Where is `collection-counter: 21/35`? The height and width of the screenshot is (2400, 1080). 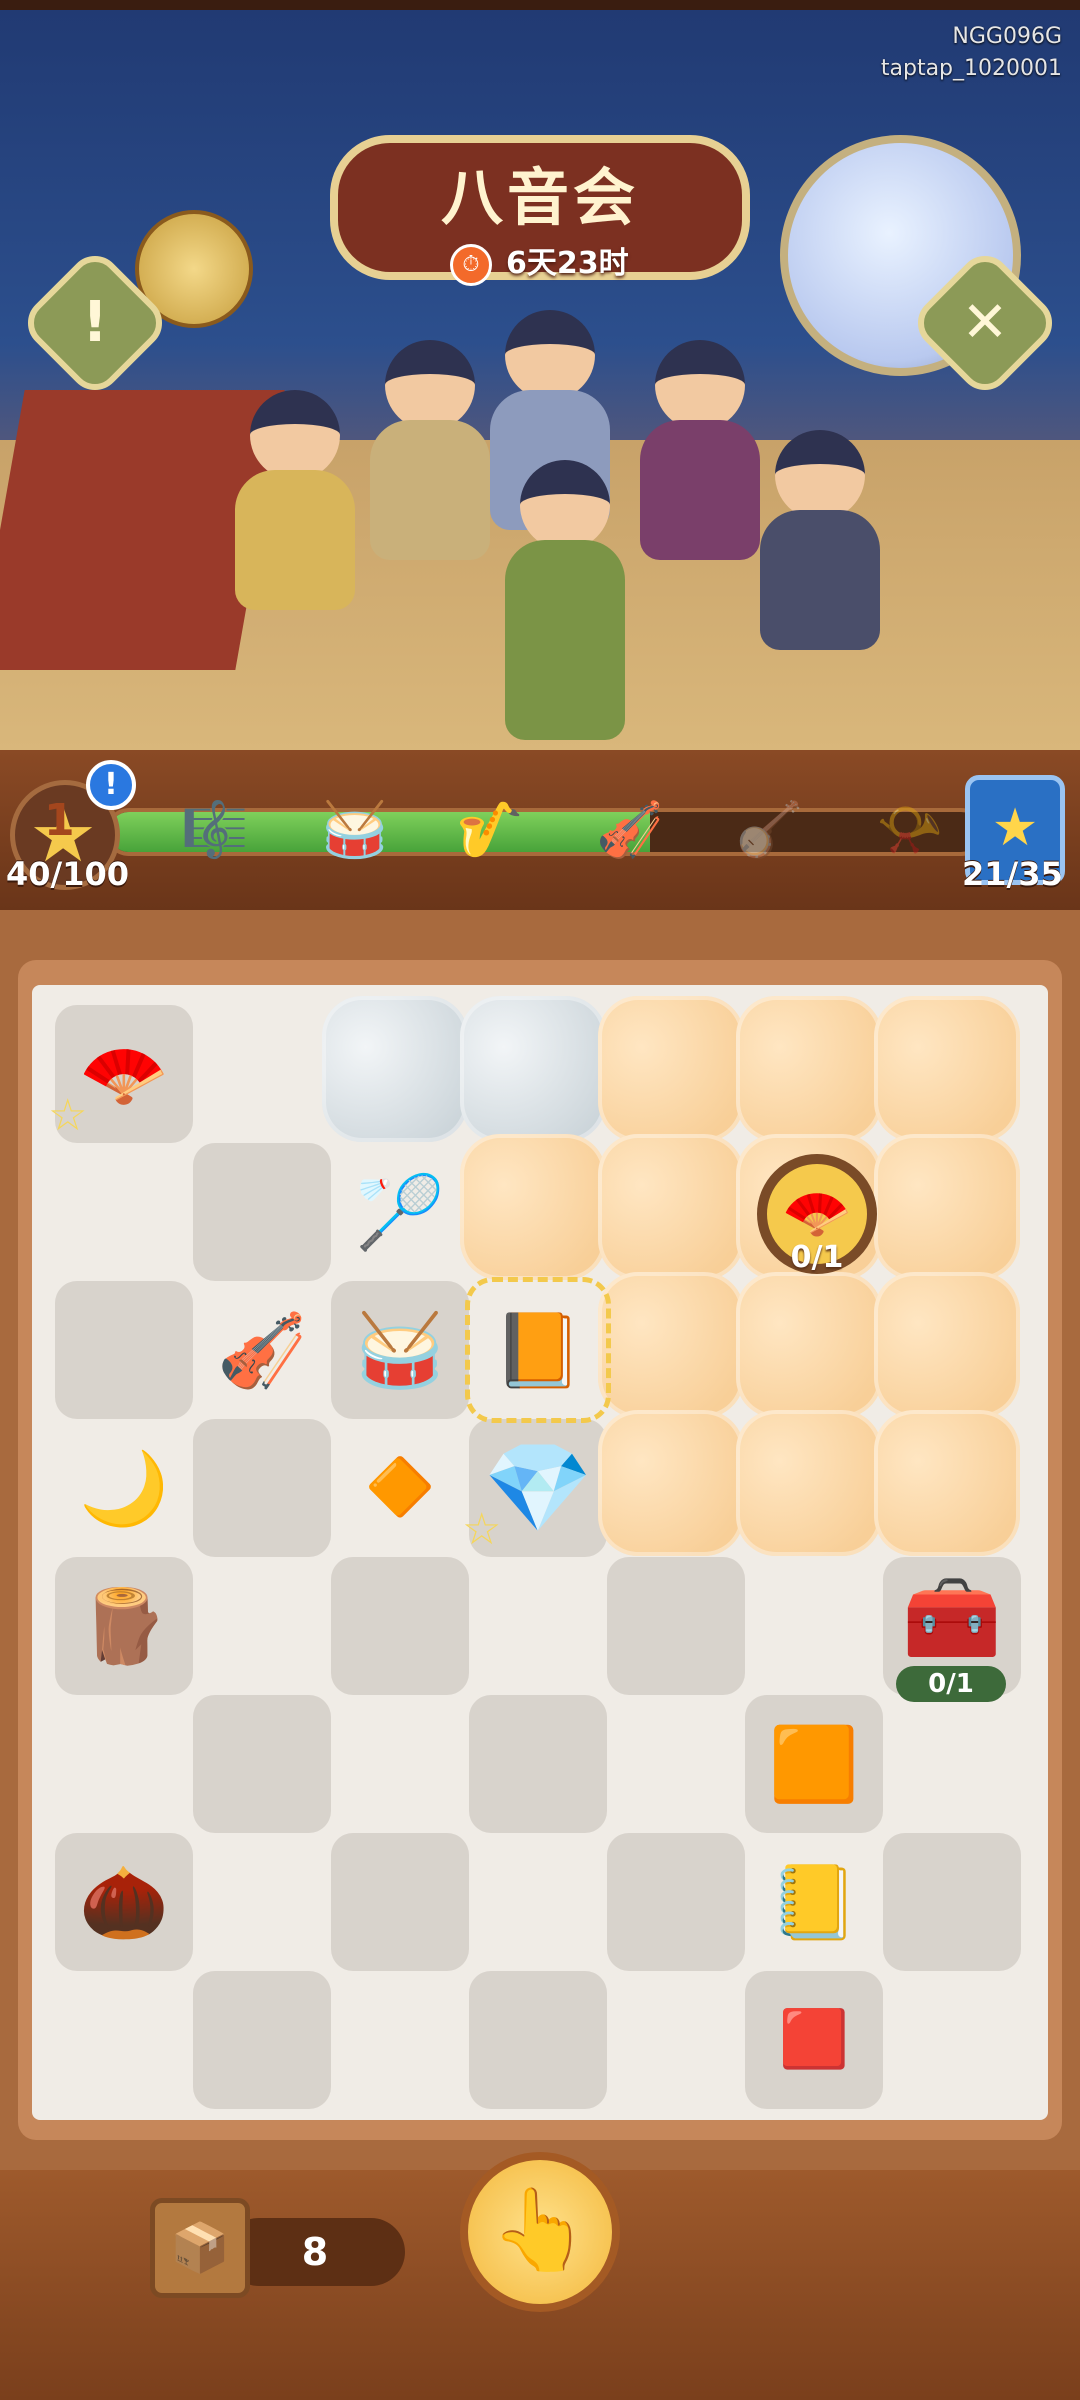 collection-counter: 21/35 is located at coordinates (1012, 874).